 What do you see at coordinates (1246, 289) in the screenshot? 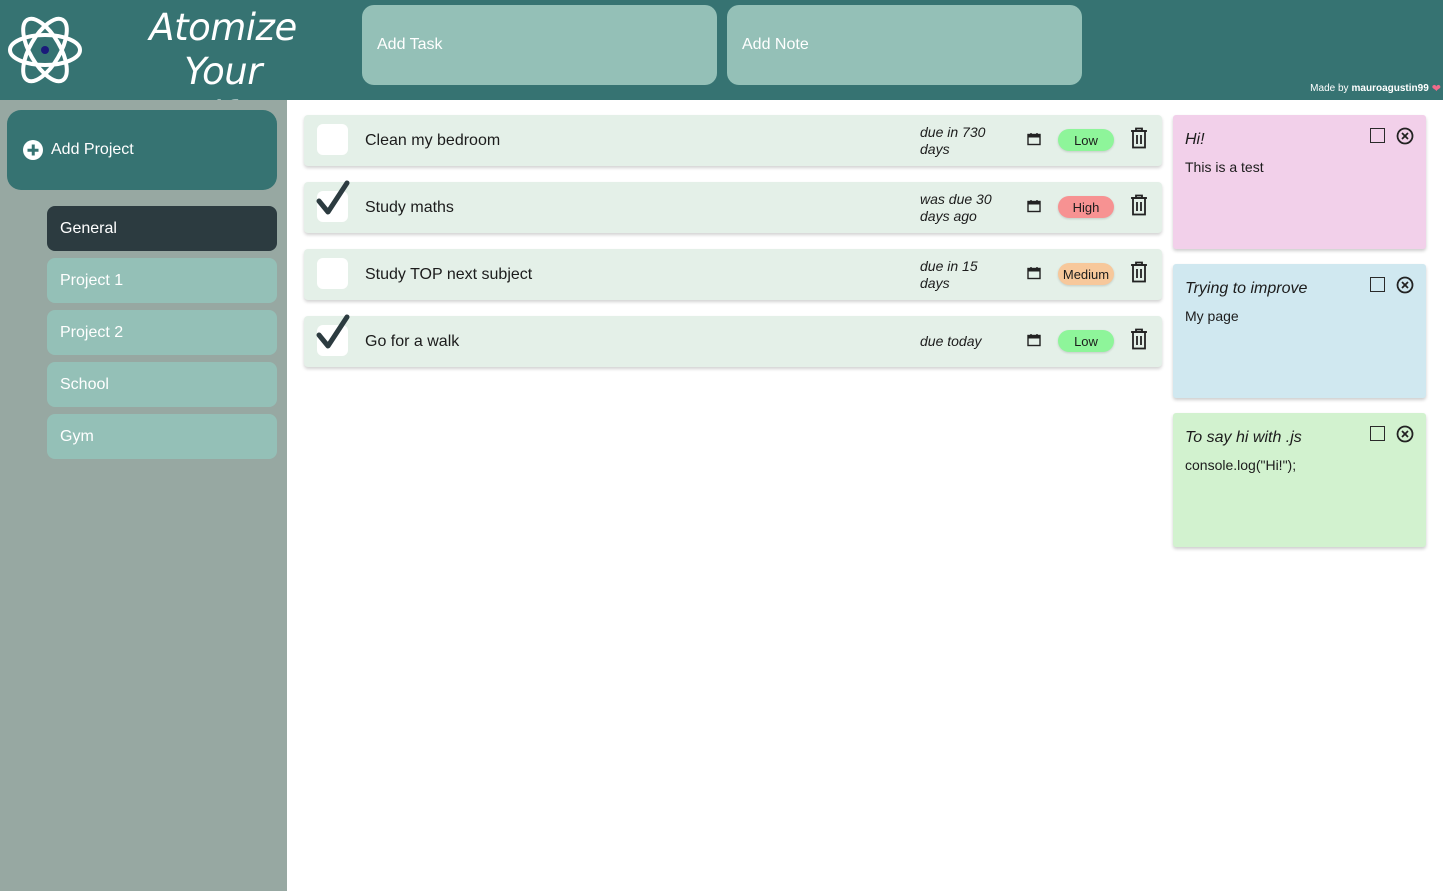
I see `note-title: Trying to improve` at bounding box center [1246, 289].